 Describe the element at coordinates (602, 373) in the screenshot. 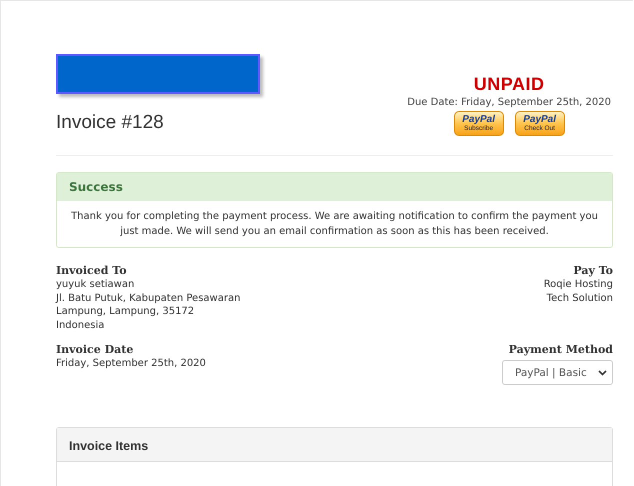

I see `chevron-down-icon` at that location.